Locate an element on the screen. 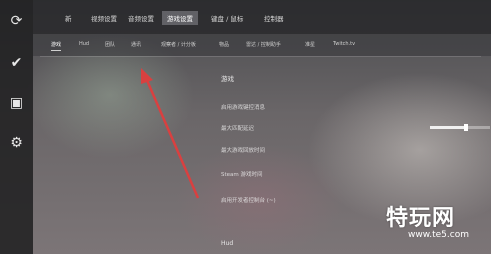  watermark-url: www.te5.com is located at coordinates (438, 235).